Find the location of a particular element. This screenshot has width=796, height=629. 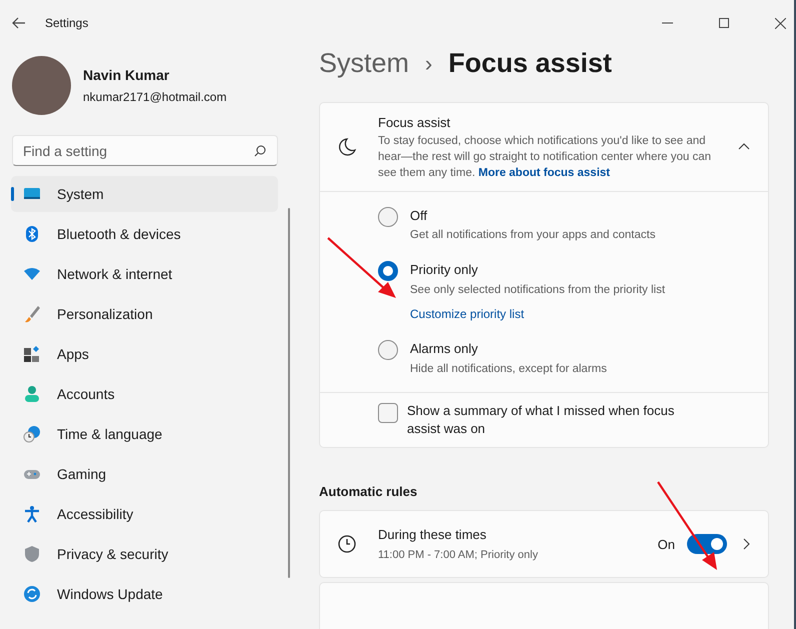

moon-icon is located at coordinates (348, 146).